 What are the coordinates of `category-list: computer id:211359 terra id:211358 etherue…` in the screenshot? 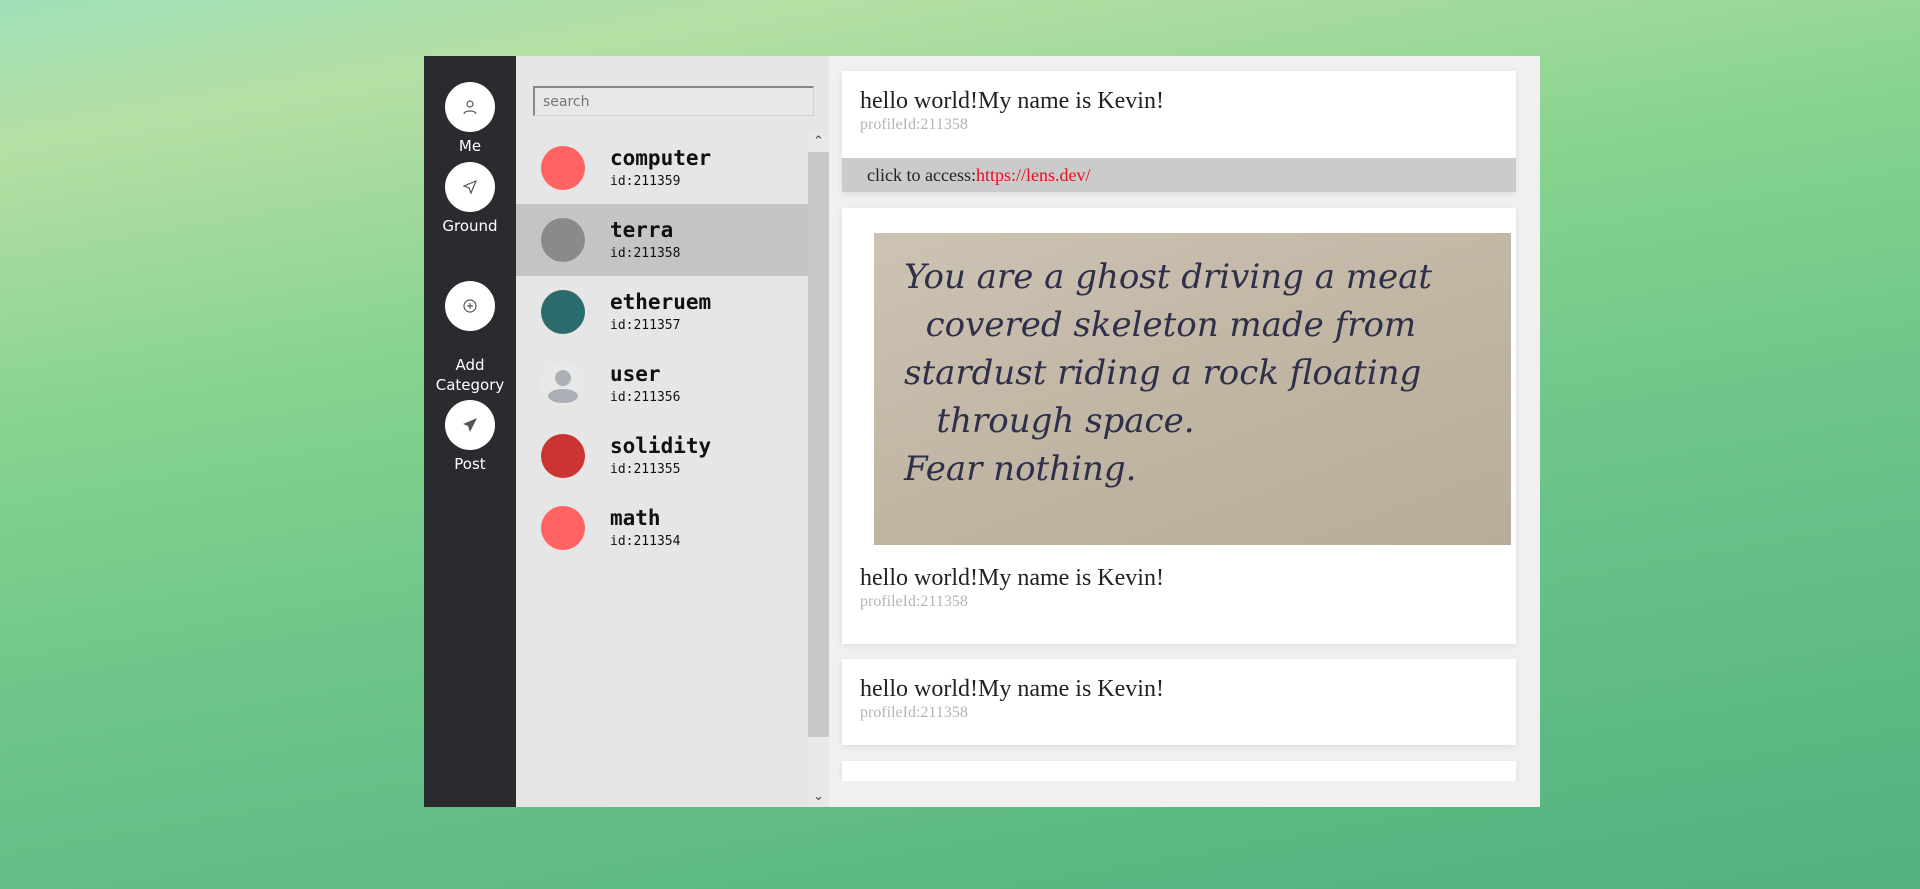 It's located at (662, 348).